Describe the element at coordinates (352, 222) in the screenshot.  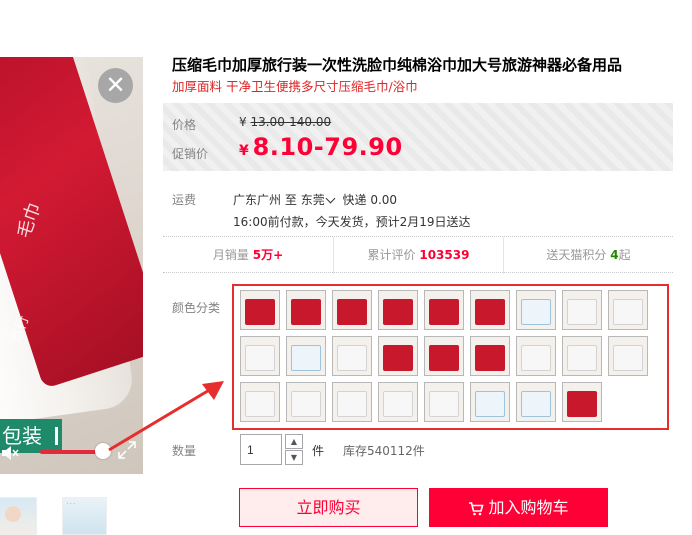
I see `shipping-eta: 16:00前付款，今天发货，预计2月19日送达` at that location.